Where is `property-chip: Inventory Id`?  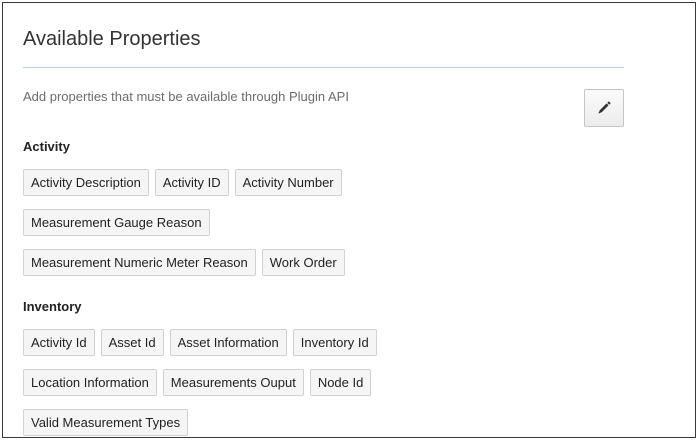
property-chip: Inventory Id is located at coordinates (334, 342).